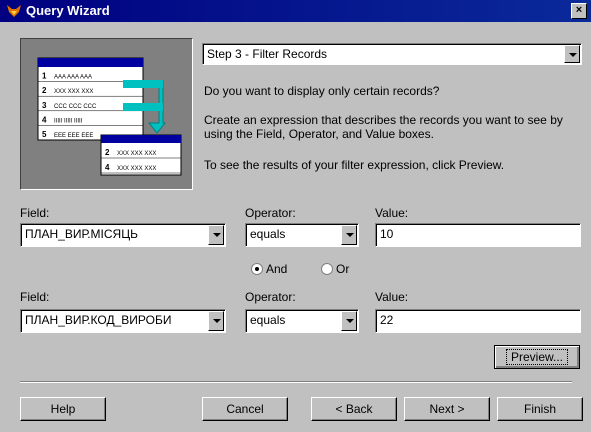 Image resolution: width=591 pixels, height=432 pixels. Describe the element at coordinates (75, 107) in the screenshot. I see `illustration-row-text: CCC CCC CCC` at that location.